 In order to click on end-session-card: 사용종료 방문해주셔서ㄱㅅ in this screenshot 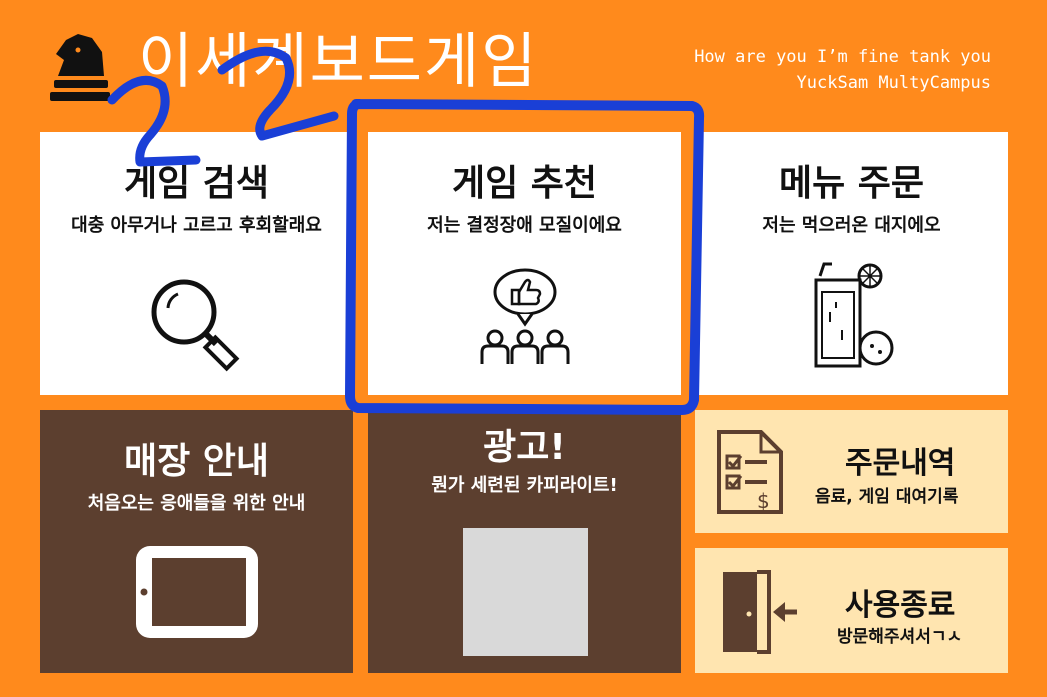, I will do `click(851, 610)`.